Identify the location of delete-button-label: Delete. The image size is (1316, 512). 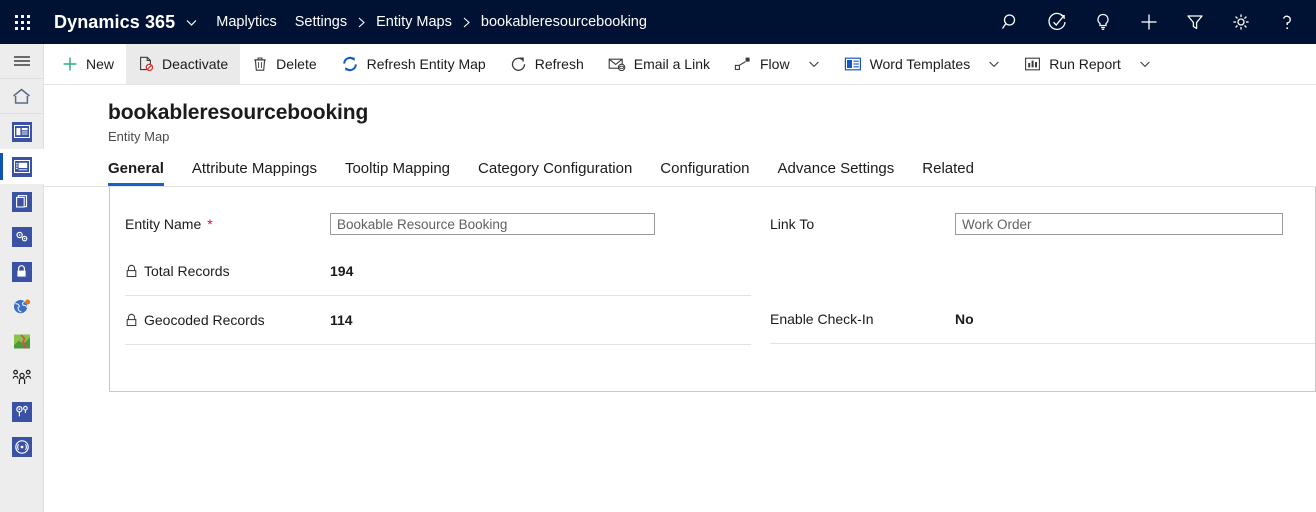
(296, 64).